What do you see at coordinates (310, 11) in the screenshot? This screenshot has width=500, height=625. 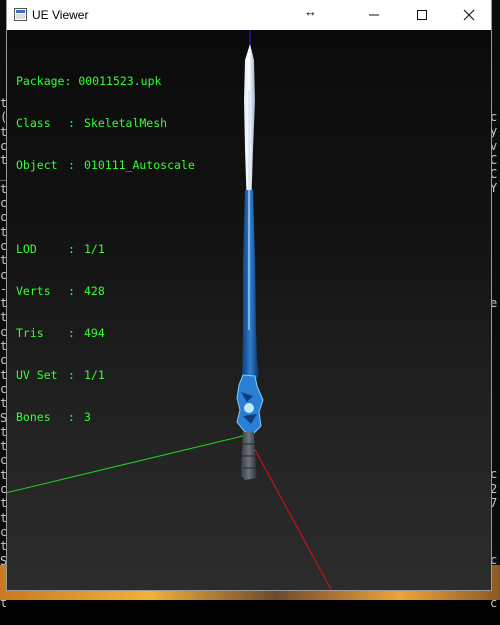 I see `resize-cursor-icon: ↔` at bounding box center [310, 11].